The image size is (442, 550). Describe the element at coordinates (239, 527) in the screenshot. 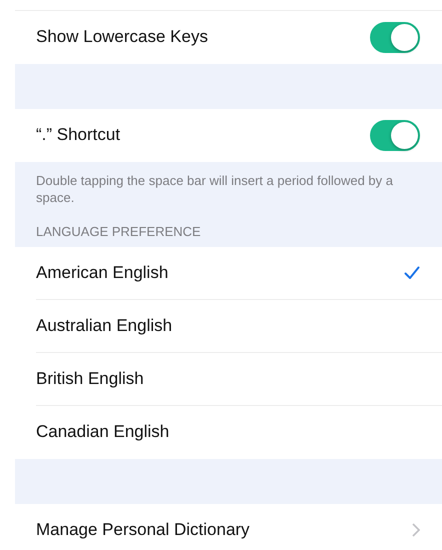

I see `dictionary-link: Manage Personal Dictionary` at that location.